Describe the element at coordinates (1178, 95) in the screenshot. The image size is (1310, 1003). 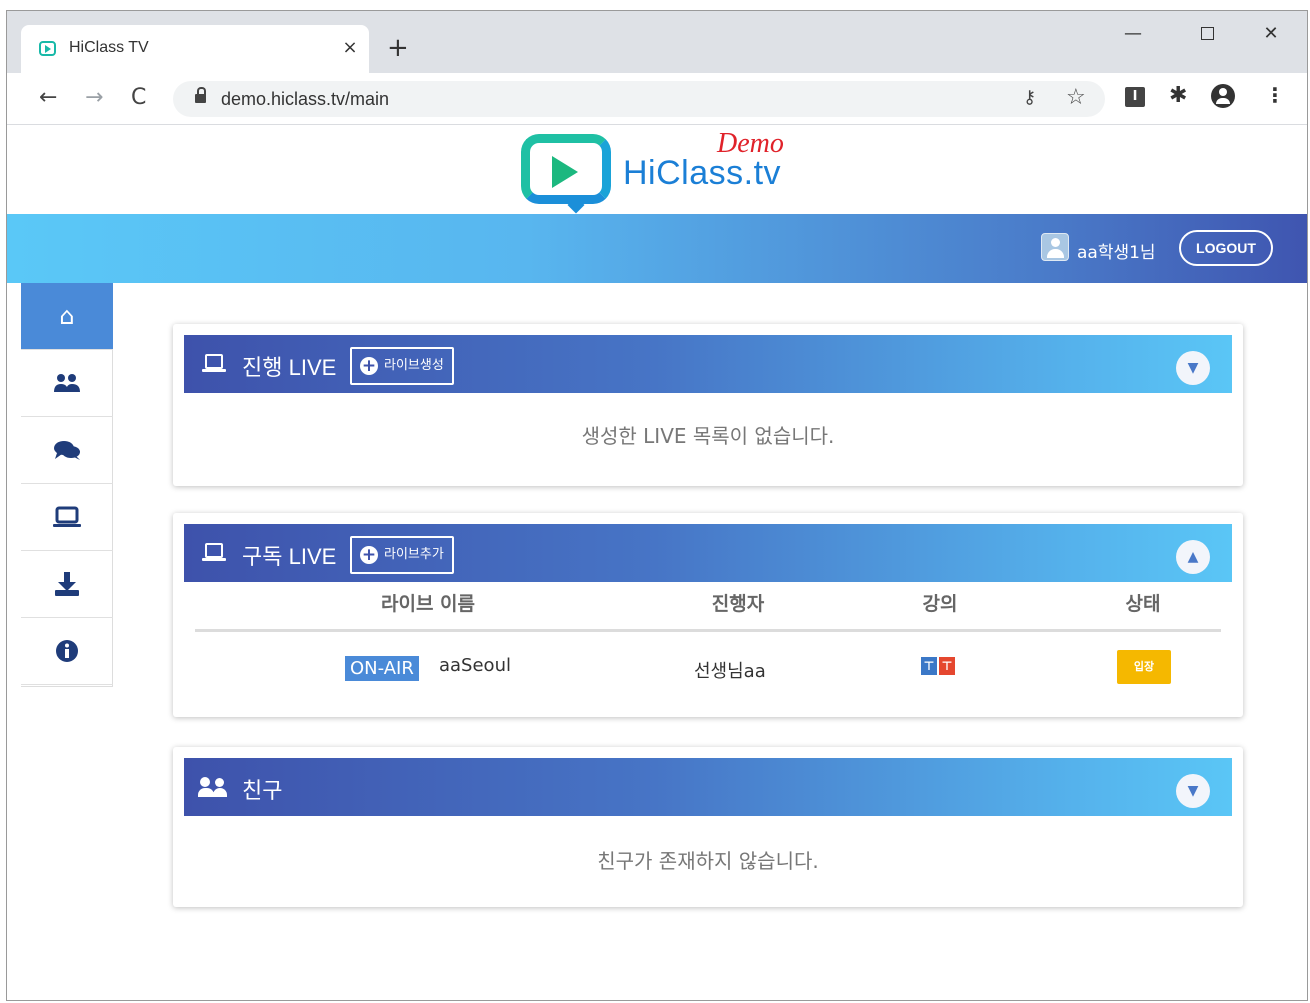
I see `puzzle-icon: ✱` at that location.